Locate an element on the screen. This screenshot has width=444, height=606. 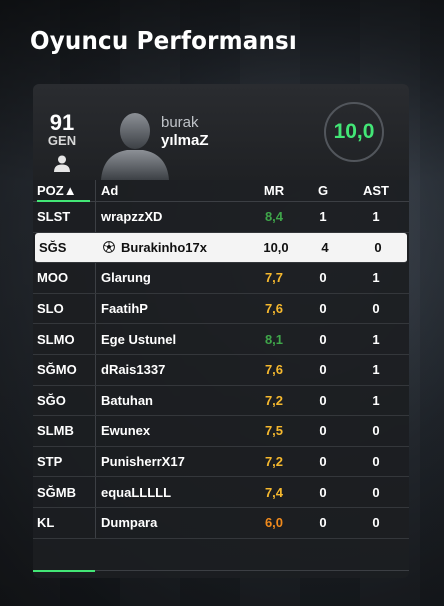
table-row: SLMO Ege Ustunel 8,1 0 1 is located at coordinates (221, 339).